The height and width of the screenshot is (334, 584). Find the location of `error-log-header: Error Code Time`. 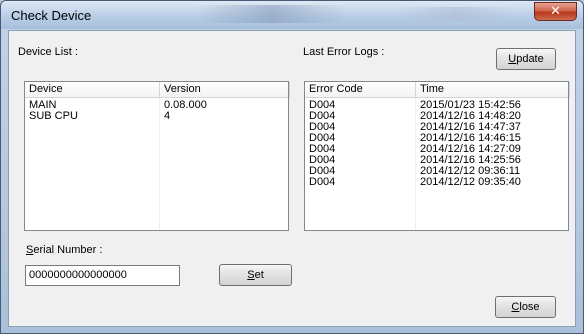

error-log-header: Error Code Time is located at coordinates (437, 90).